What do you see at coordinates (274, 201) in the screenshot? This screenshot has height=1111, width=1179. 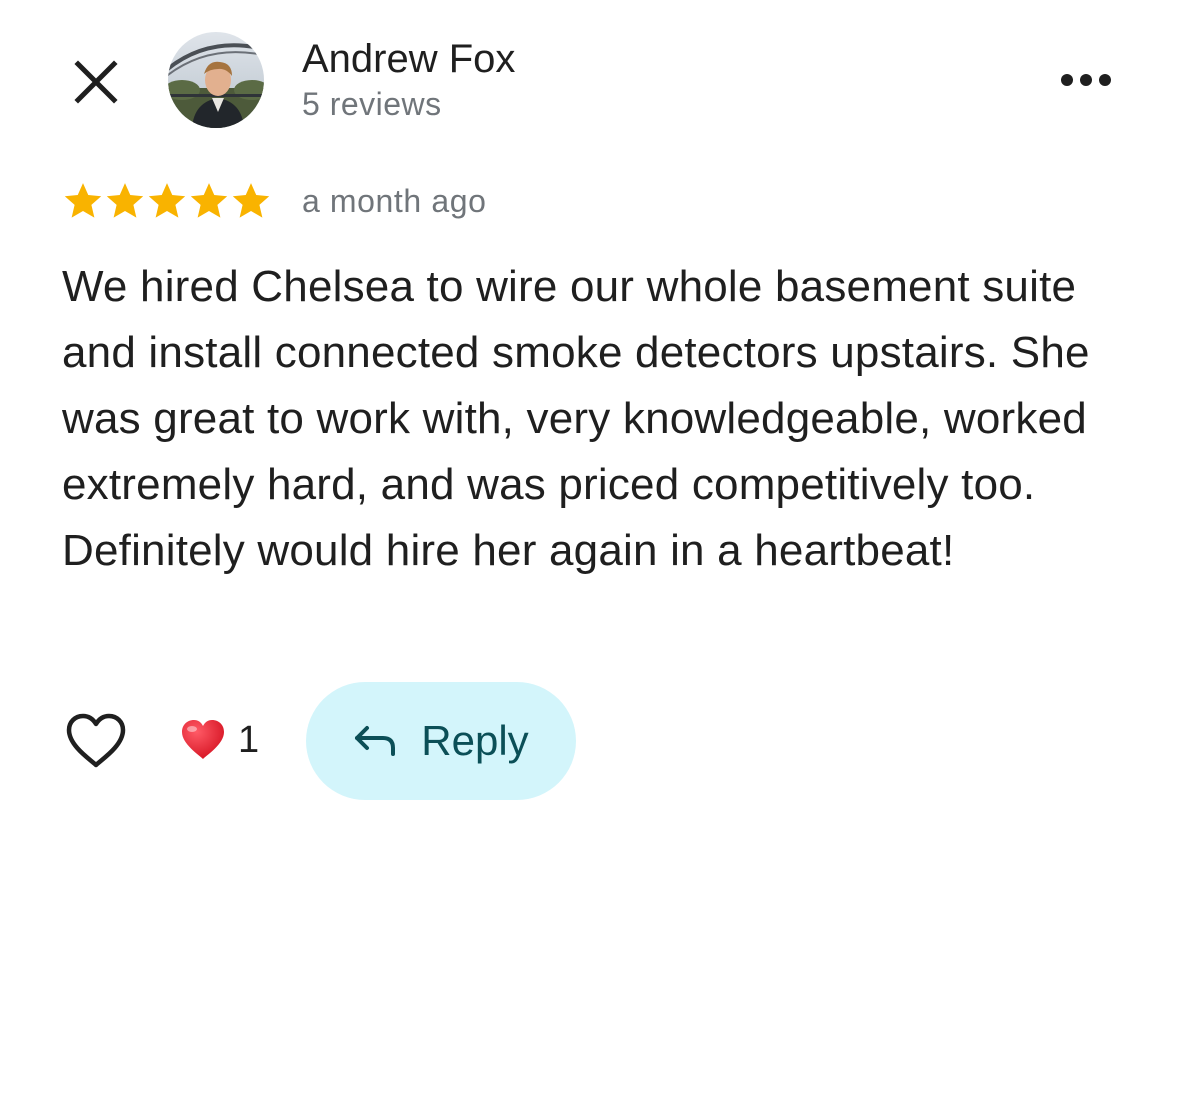 I see `rating-row: a month ago` at bounding box center [274, 201].